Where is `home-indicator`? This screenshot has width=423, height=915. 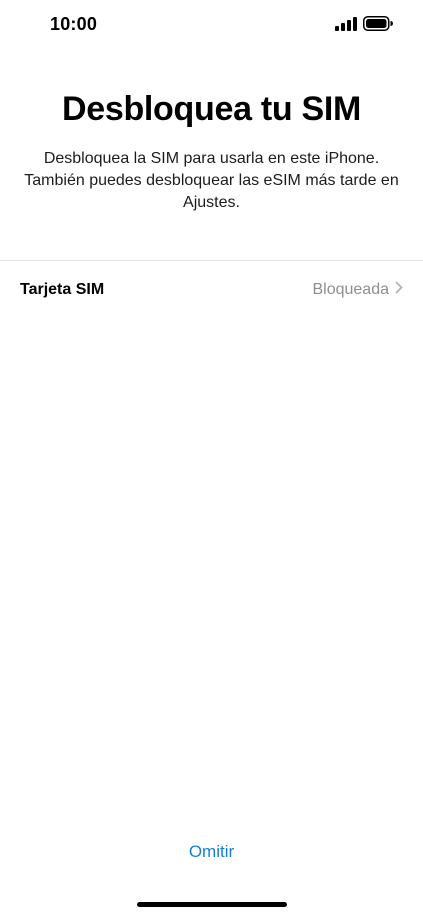 home-indicator is located at coordinates (212, 904).